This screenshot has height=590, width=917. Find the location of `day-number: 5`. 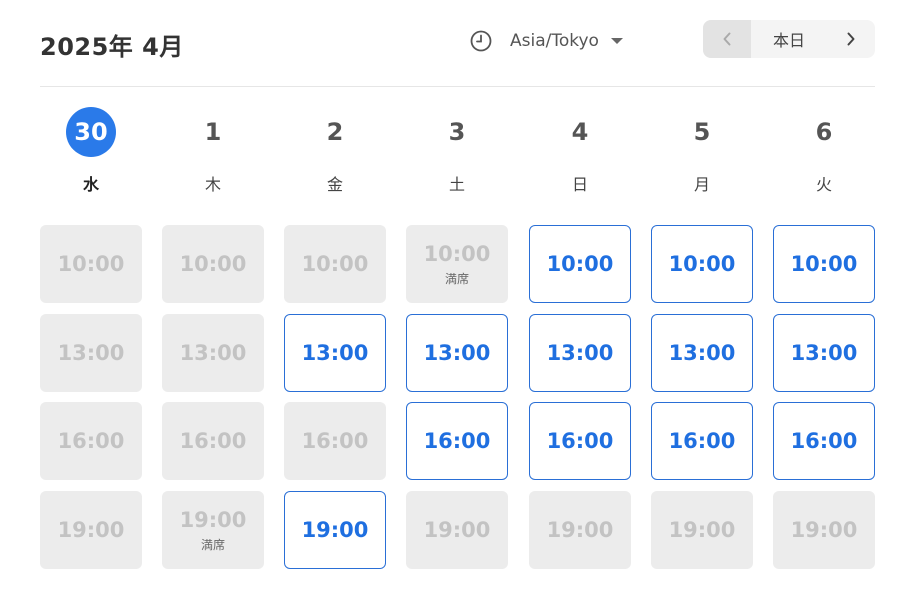

day-number: 5 is located at coordinates (702, 132).